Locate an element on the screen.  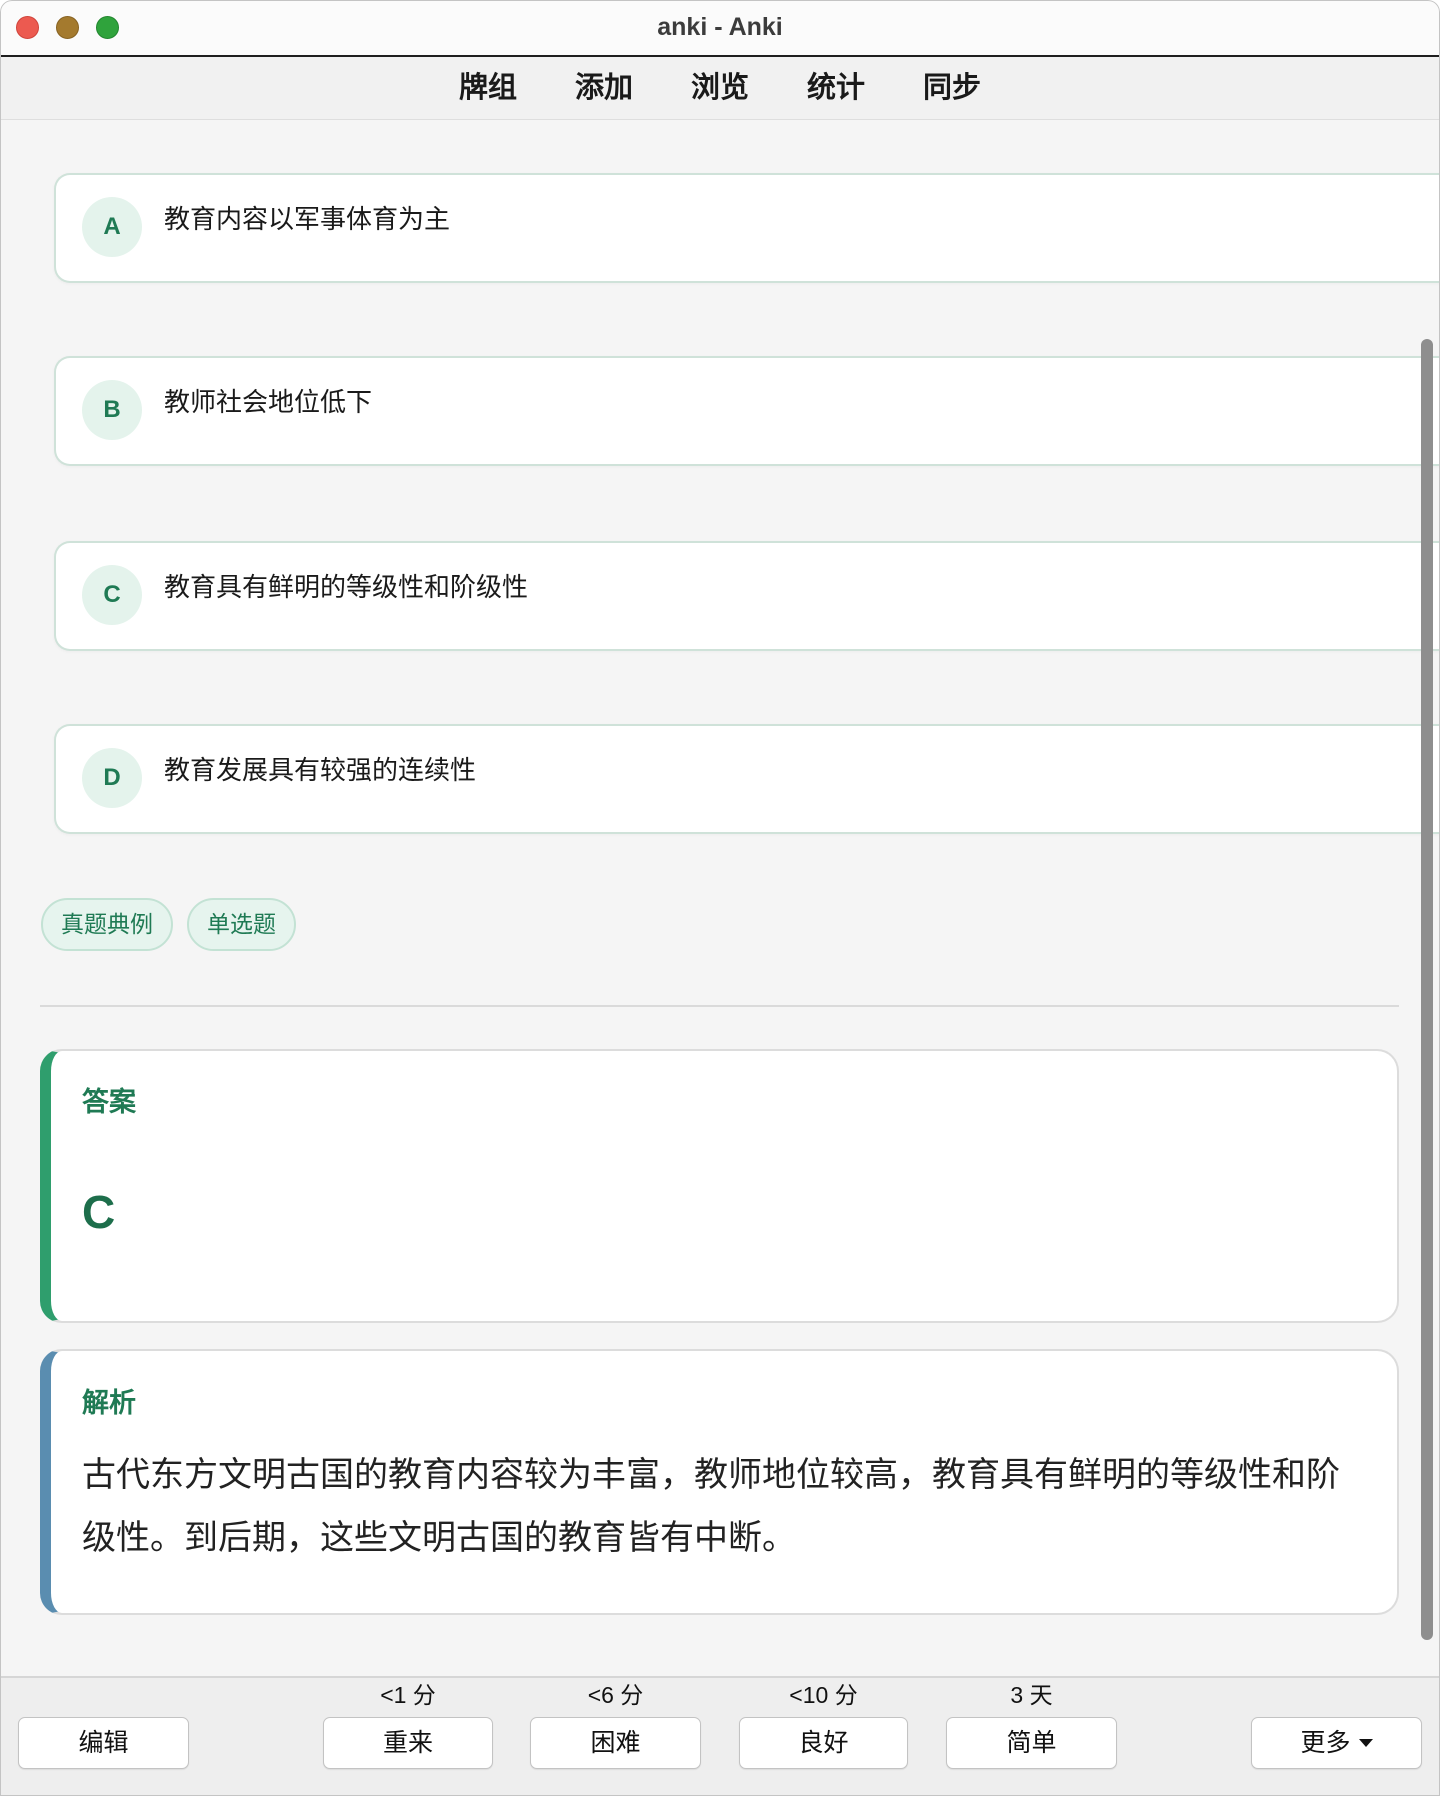
option-a-card: A 教育内容以军事体育为主 is located at coordinates (747, 228).